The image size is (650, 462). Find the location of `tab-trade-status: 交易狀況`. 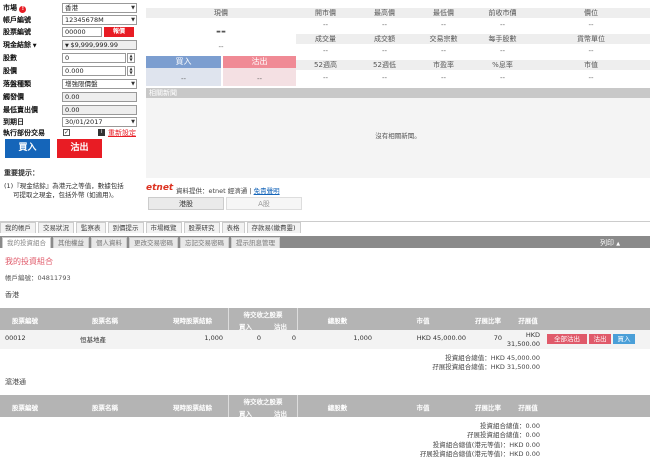

tab-trade-status: 交易狀況 is located at coordinates (56, 227).